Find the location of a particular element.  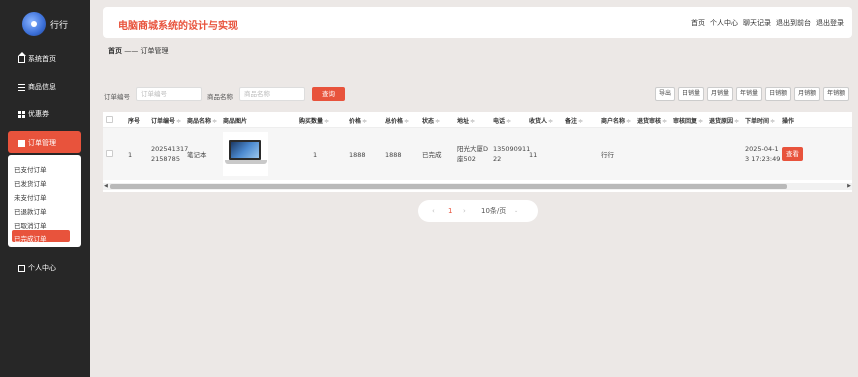

header-merchant: 商户名称≑ is located at coordinates (616, 120).